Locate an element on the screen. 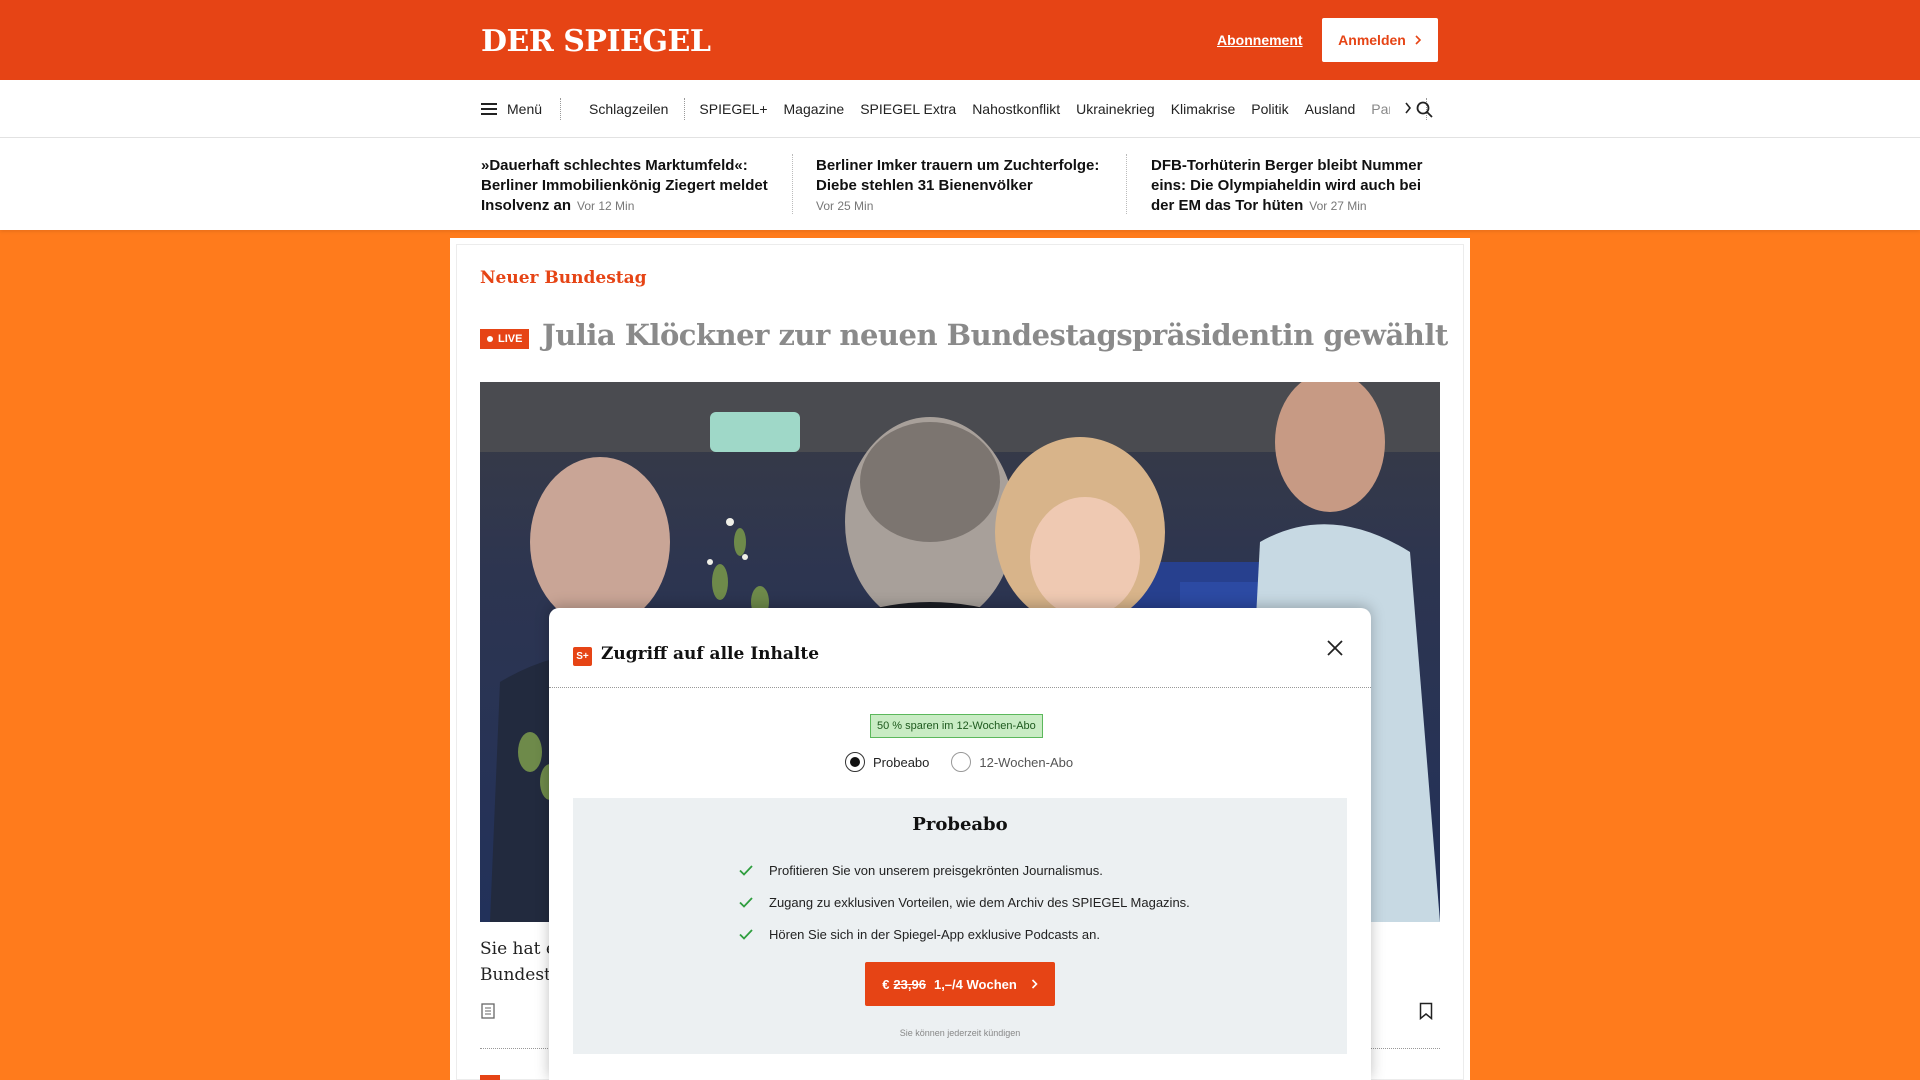 The image size is (1920, 1080). nav-item-nahostkonflikt: Nahostkonflikt is located at coordinates (1016, 109).